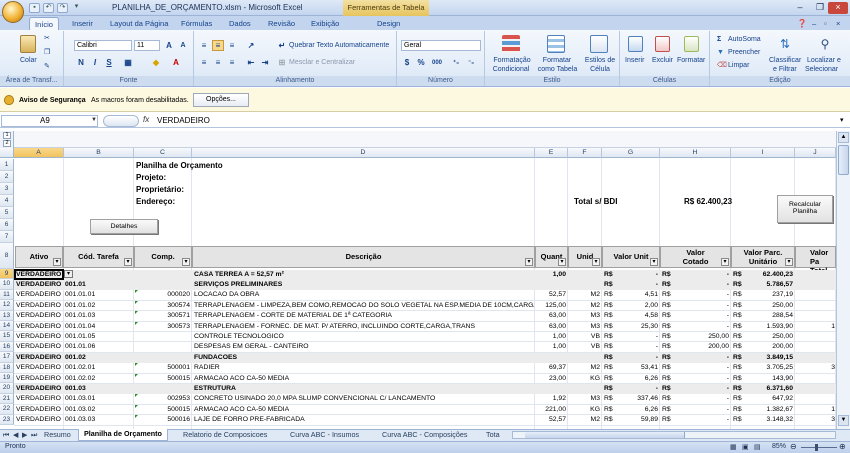 The height and width of the screenshot is (453, 850). Describe the element at coordinates (584, 410) in the screenshot. I see `cell-unid: KG` at that location.